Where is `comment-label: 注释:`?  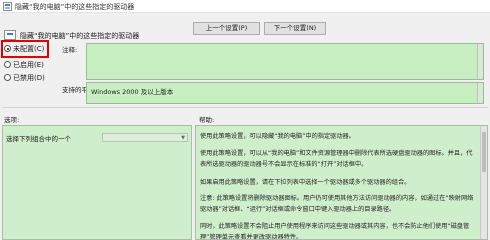
comment-label: 注释: is located at coordinates (70, 50).